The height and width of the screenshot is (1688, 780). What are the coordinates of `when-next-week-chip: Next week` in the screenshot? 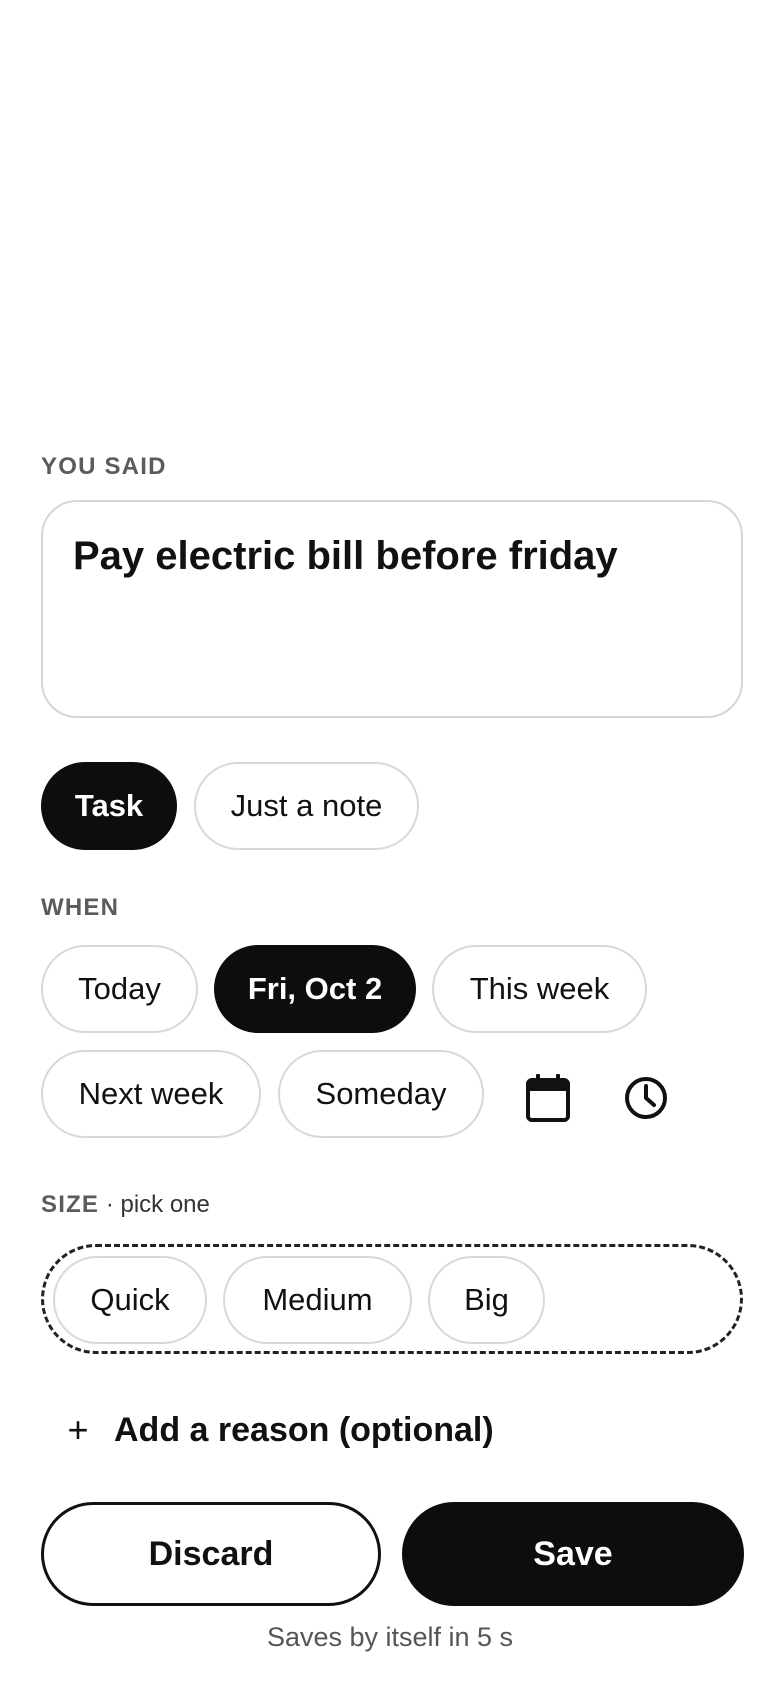 It's located at (151, 1094).